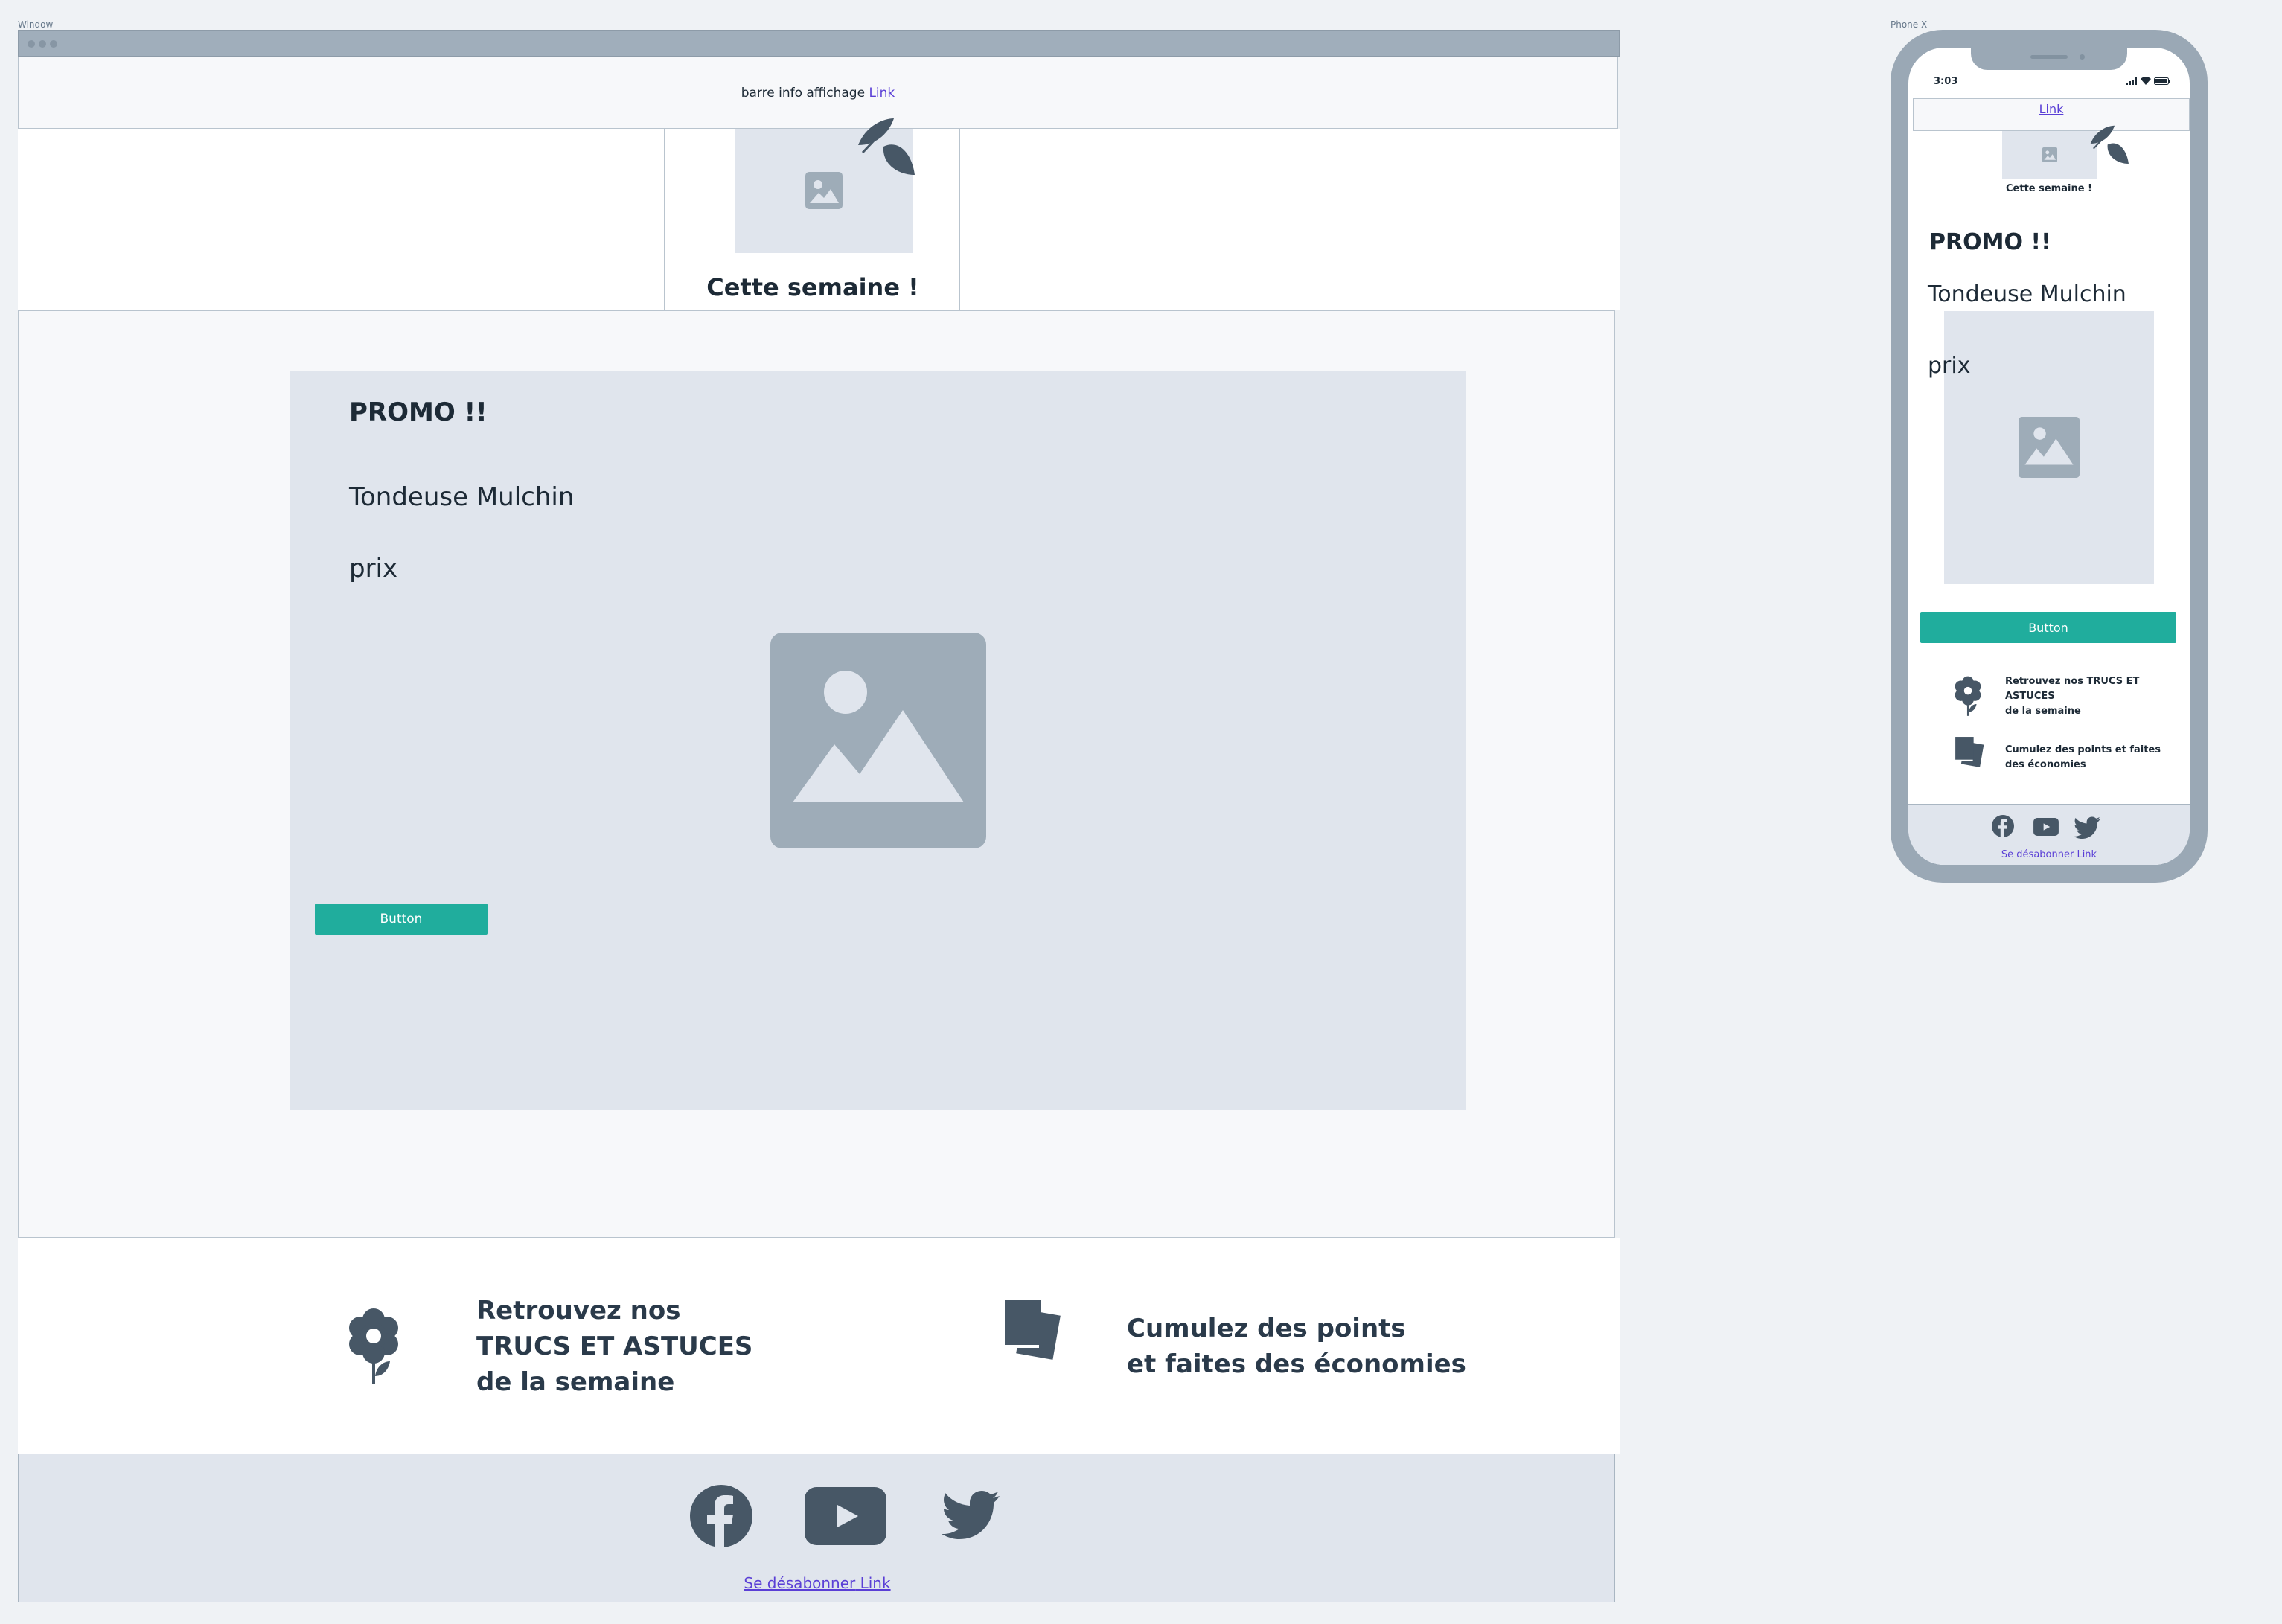 Image resolution: width=2282 pixels, height=1624 pixels. What do you see at coordinates (882, 93) in the screenshot?
I see `info-bar-link: Link` at bounding box center [882, 93].